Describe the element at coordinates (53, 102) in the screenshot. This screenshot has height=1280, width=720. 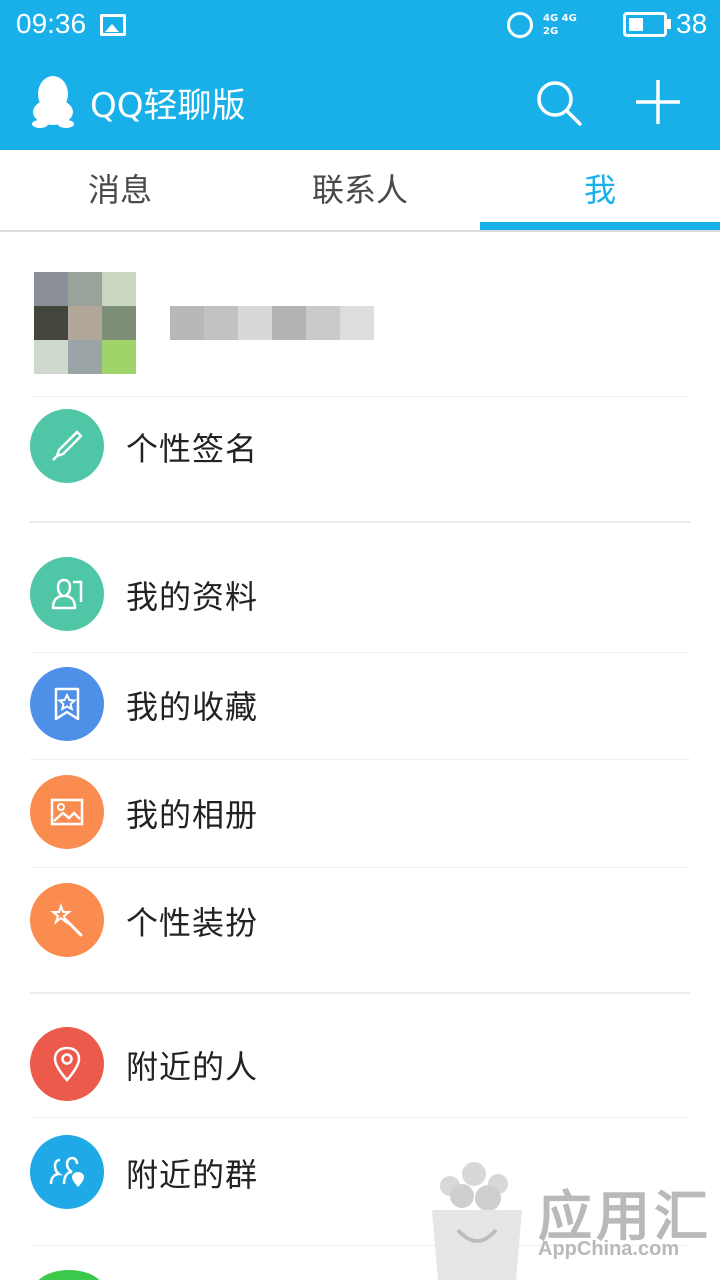
I see `qq-penguin-icon` at that location.